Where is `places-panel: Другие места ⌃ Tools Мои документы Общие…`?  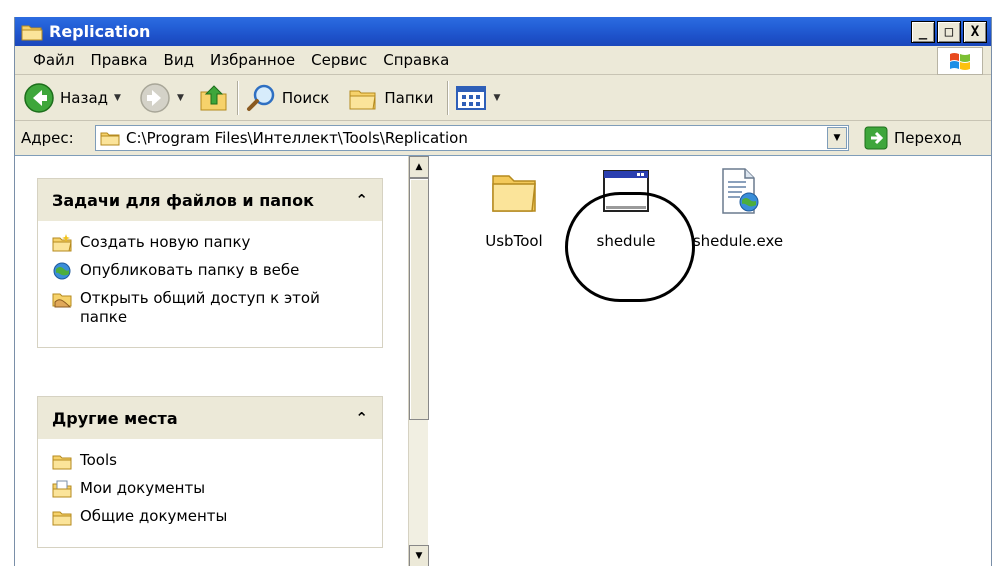
places-panel: Другие места ⌃ Tools Мои документы Общие… is located at coordinates (210, 472).